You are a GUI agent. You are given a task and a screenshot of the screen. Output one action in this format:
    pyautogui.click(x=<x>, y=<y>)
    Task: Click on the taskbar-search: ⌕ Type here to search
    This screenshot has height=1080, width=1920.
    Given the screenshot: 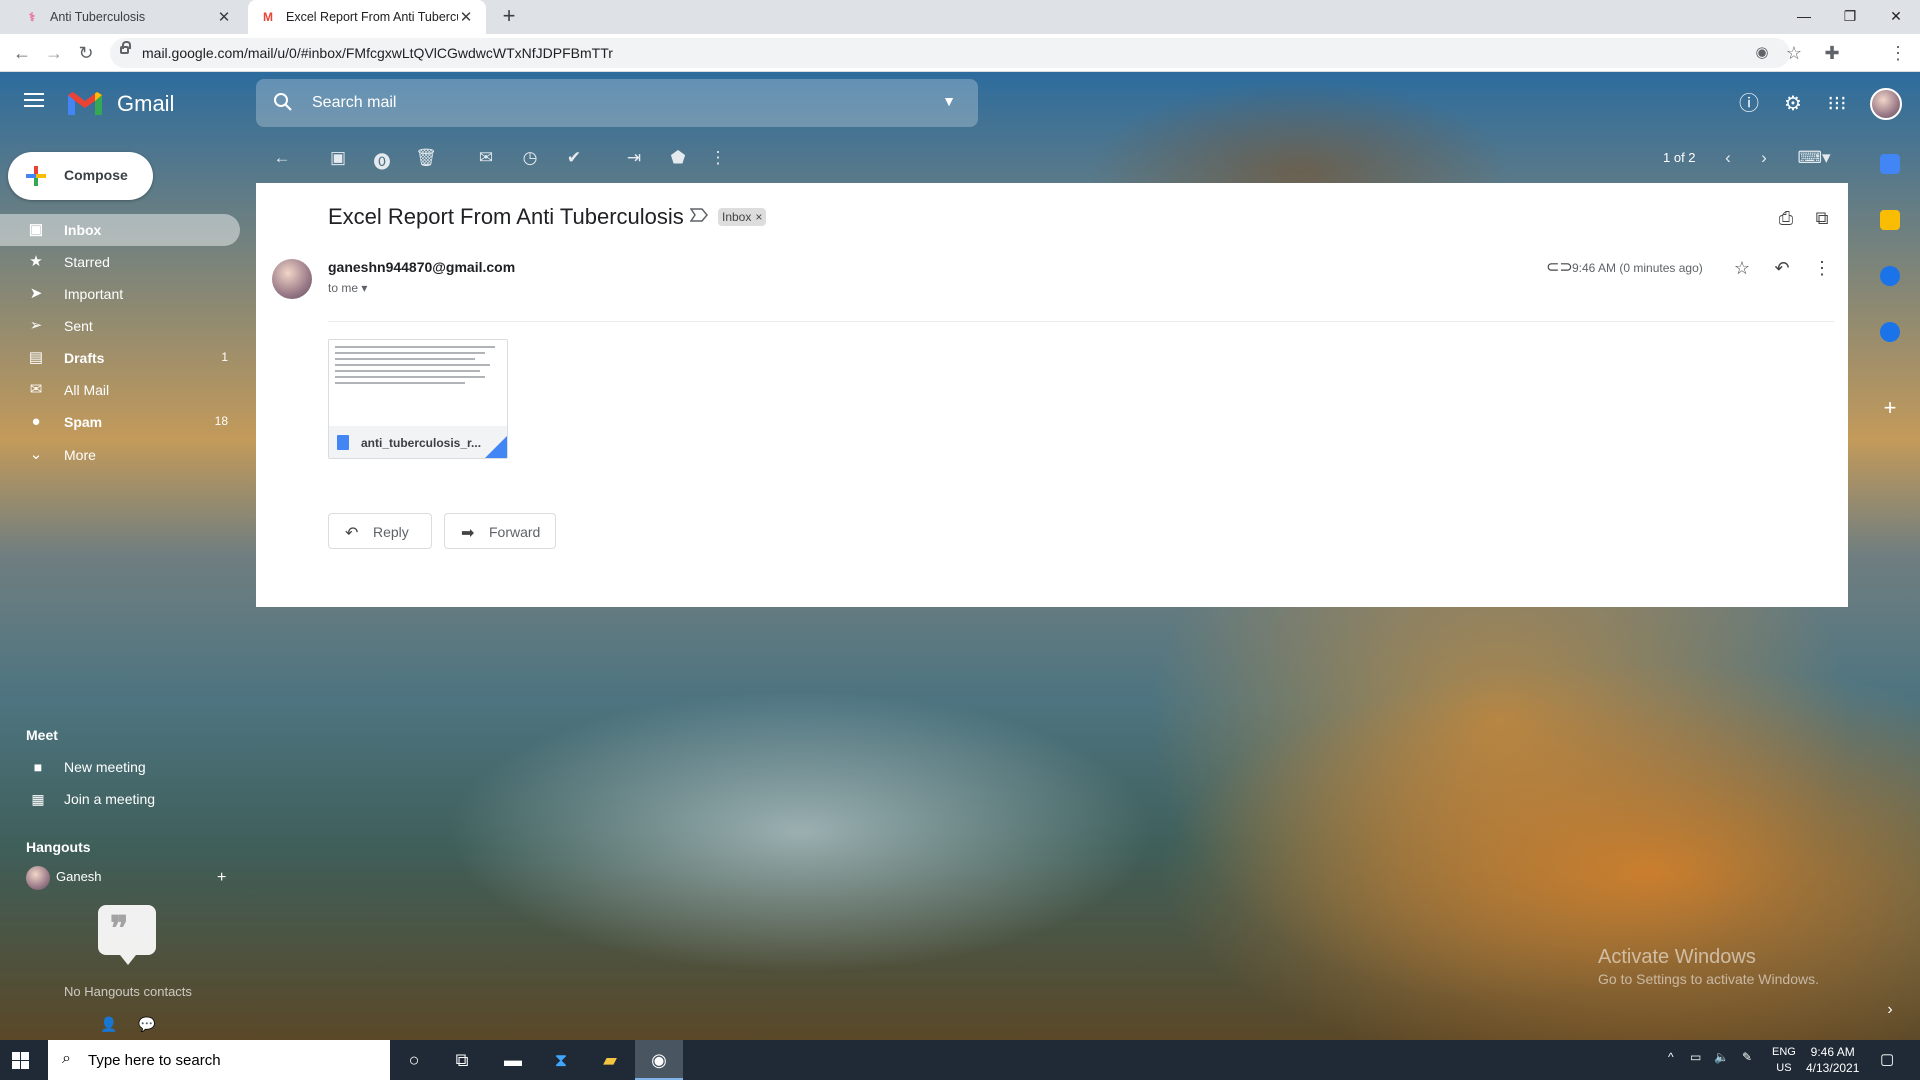 What is the action you would take?
    pyautogui.click(x=219, y=1060)
    